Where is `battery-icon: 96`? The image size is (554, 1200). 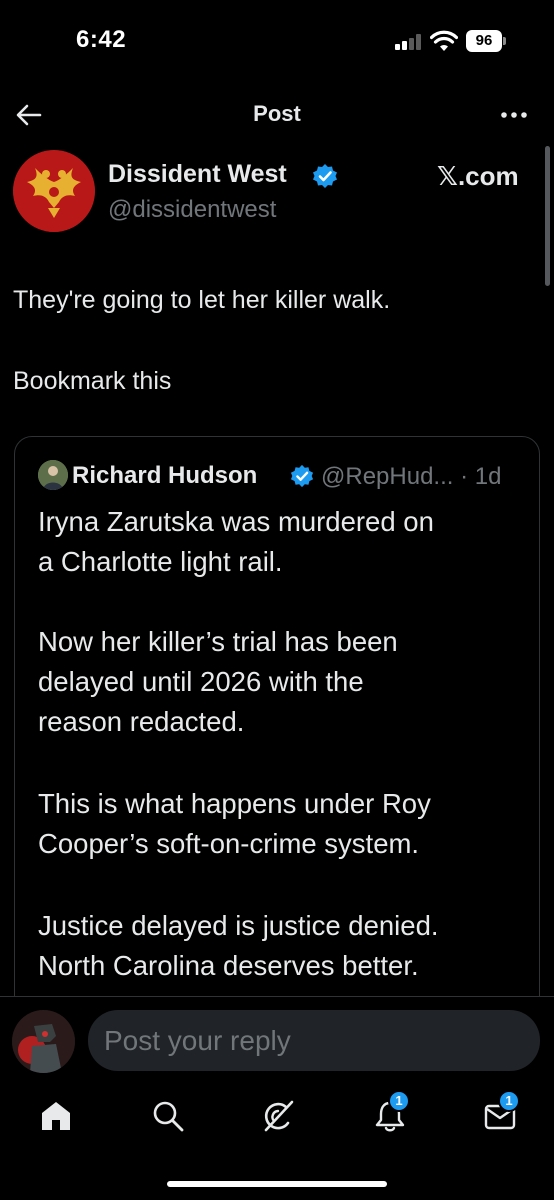
battery-icon: 96 is located at coordinates (486, 41).